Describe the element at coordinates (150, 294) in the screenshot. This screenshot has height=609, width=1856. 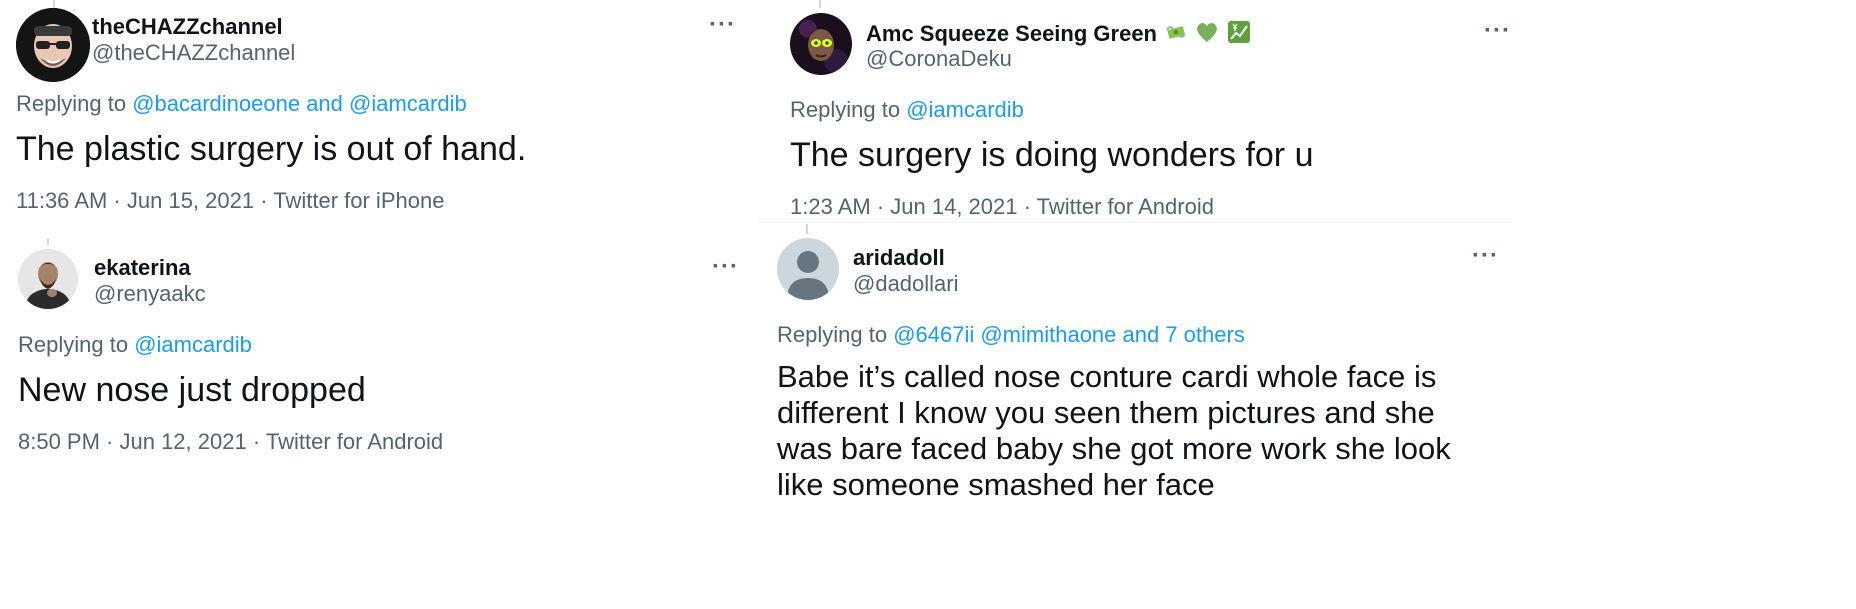
I see `user-handle: @renyaakc` at that location.